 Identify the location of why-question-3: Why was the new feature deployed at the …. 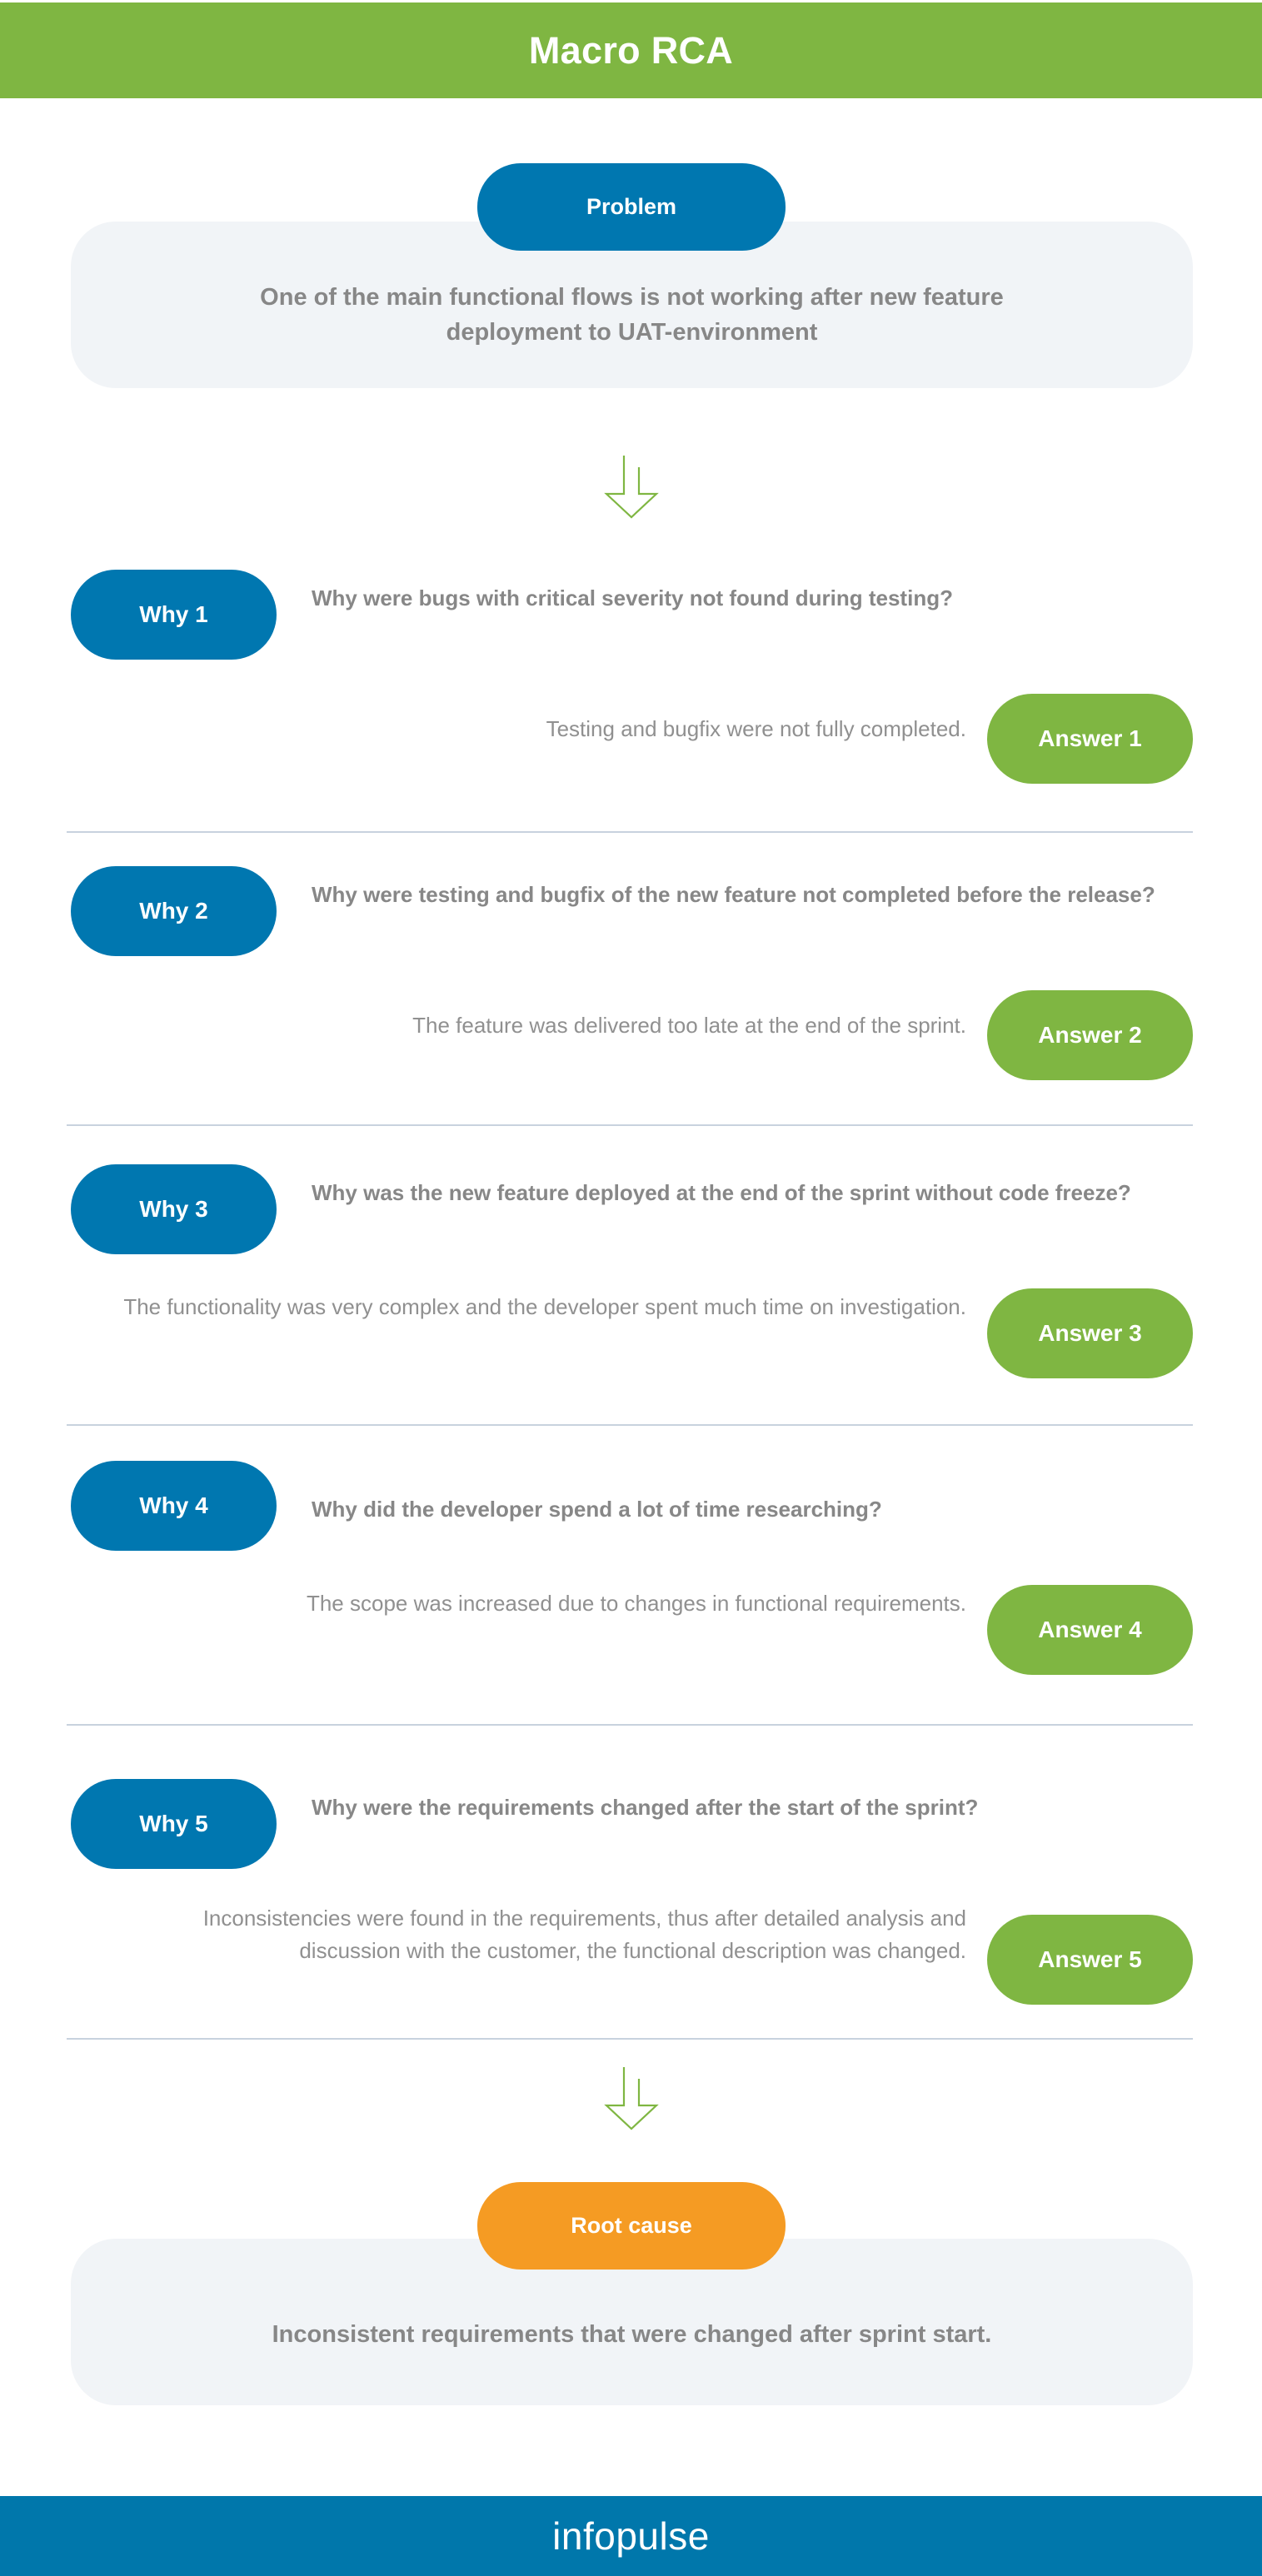
(722, 1192).